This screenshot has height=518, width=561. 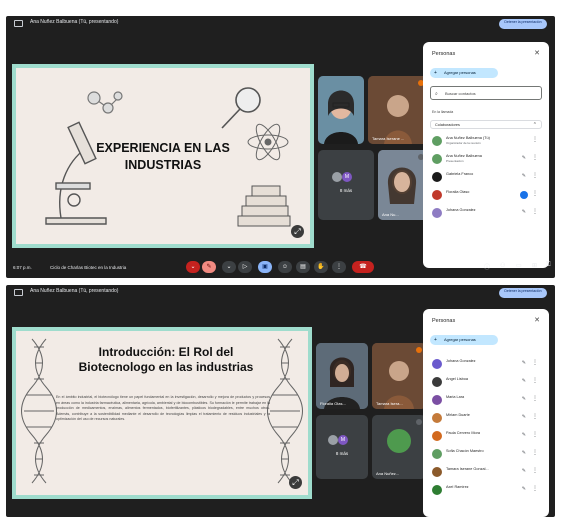 What do you see at coordinates (458, 415) in the screenshot?
I see `person-name: Mirlam Duarte` at bounding box center [458, 415].